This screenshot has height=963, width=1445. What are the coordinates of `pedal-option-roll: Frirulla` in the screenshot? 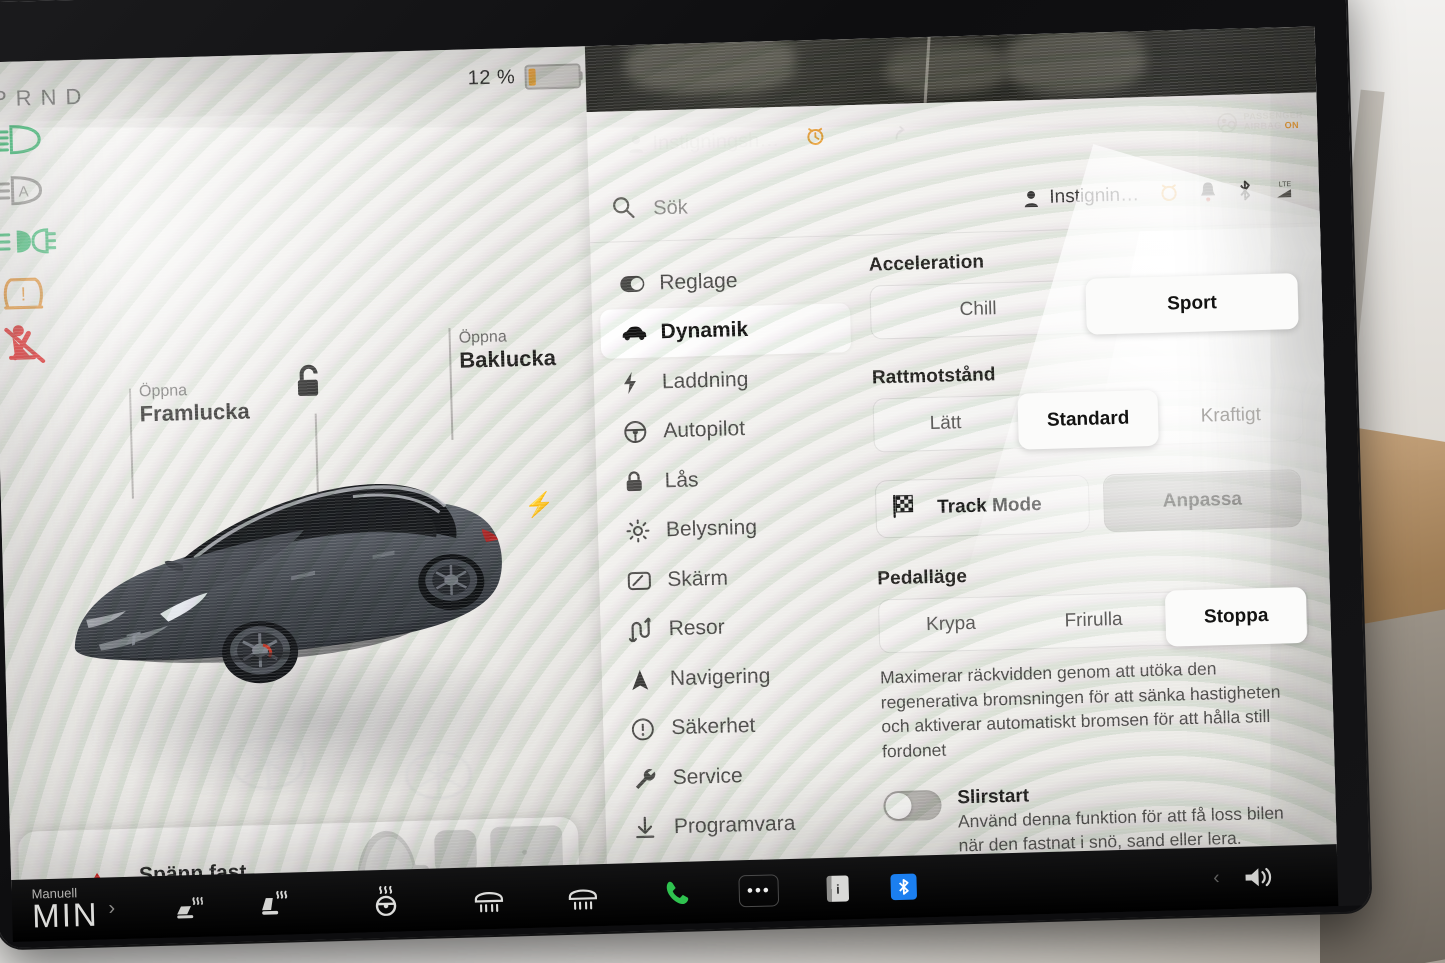 It's located at (1094, 621).